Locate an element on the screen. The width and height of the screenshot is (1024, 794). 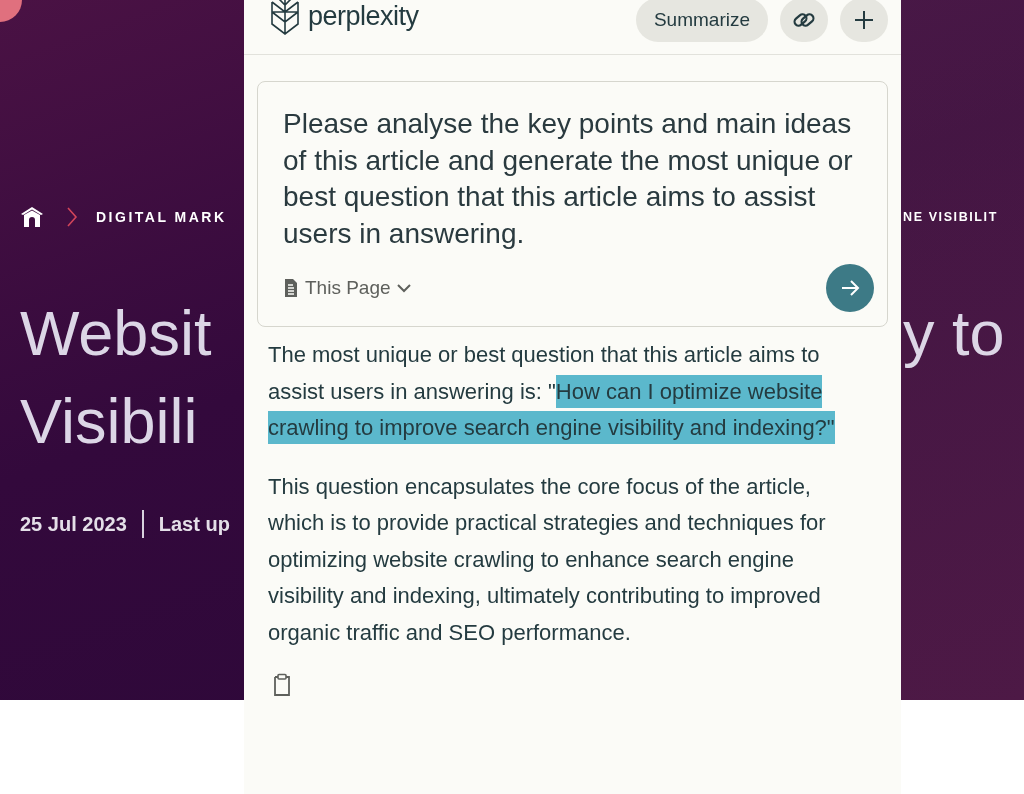
arrow-right-icon is located at coordinates (850, 288).